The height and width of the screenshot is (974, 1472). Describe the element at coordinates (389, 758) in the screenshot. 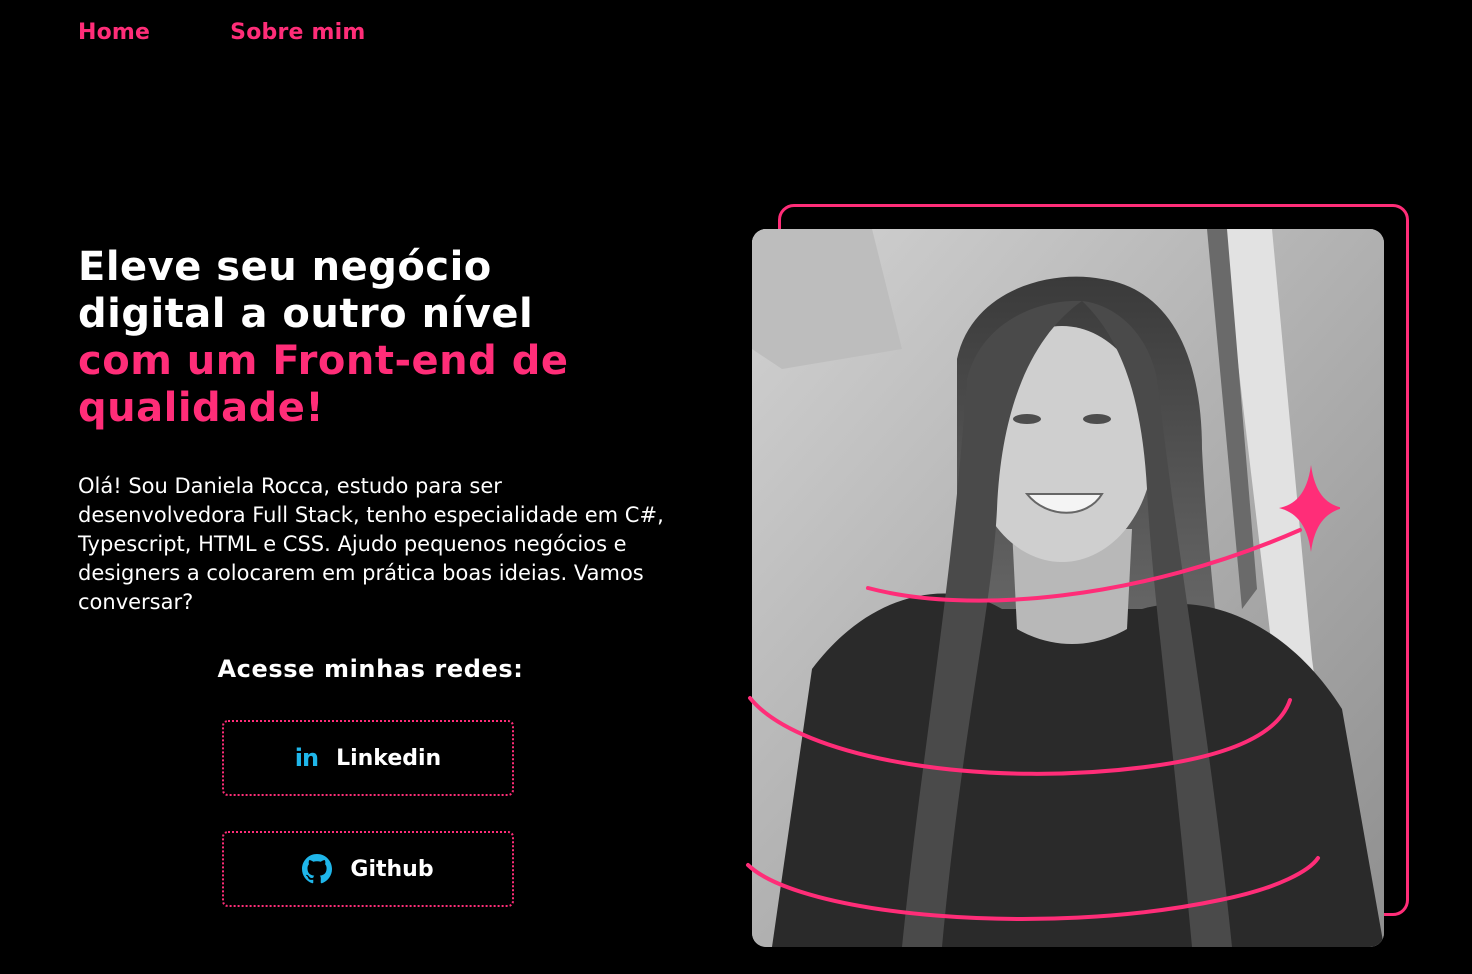

I see `linkedin-label: Linkedin` at that location.